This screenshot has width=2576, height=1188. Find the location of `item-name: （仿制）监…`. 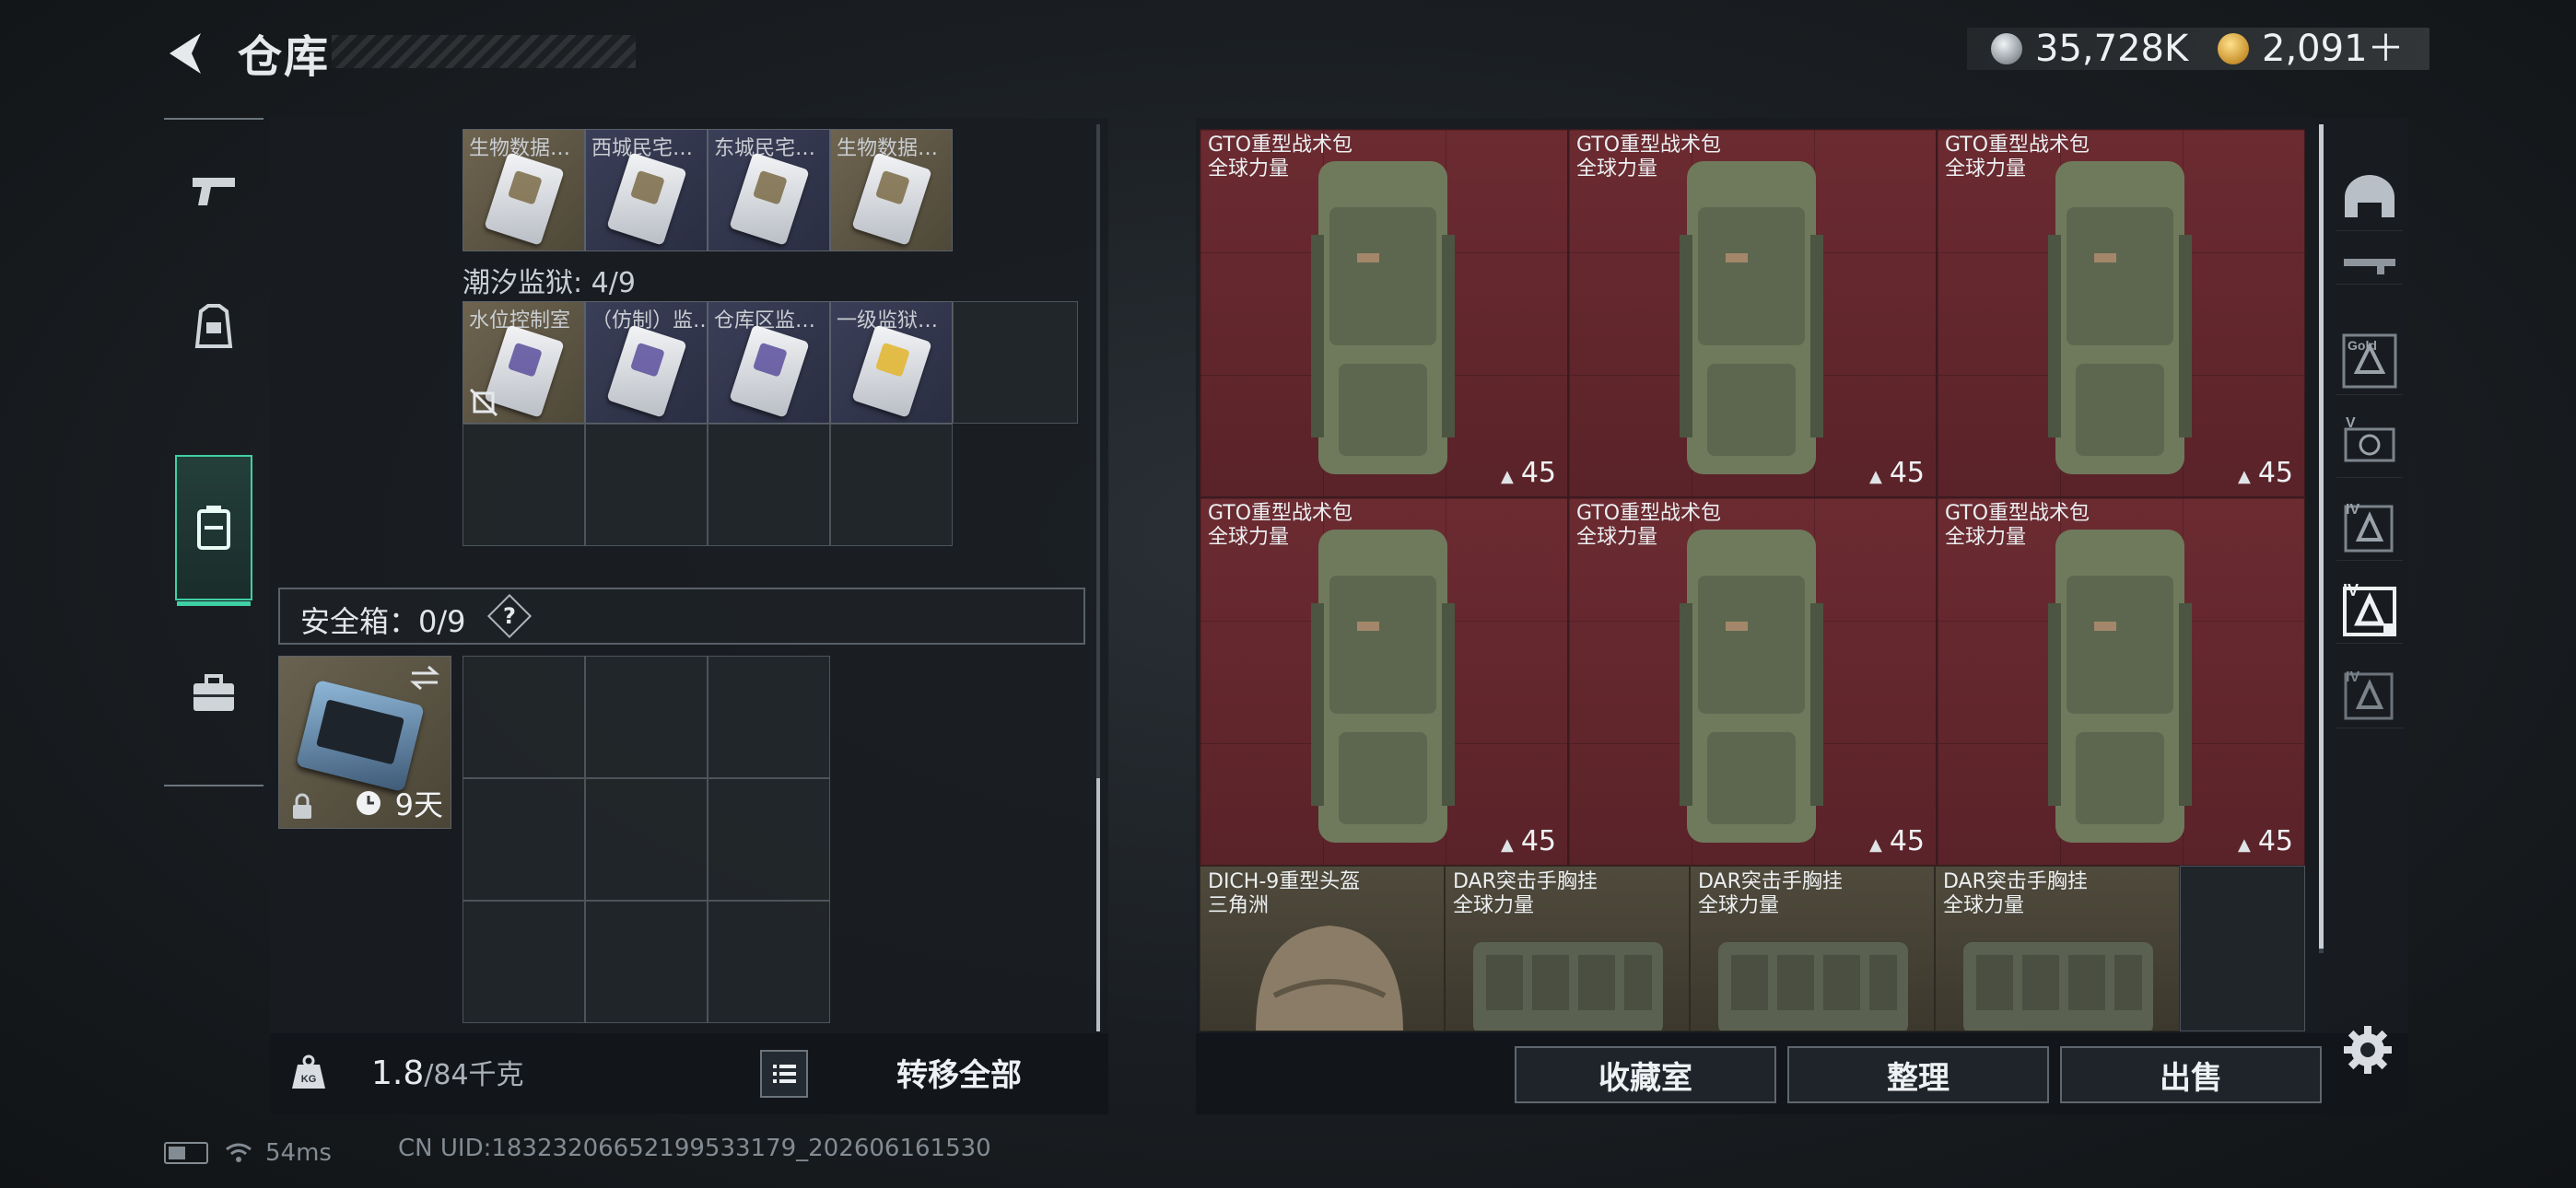

item-name: （仿制）监… is located at coordinates (649, 320).